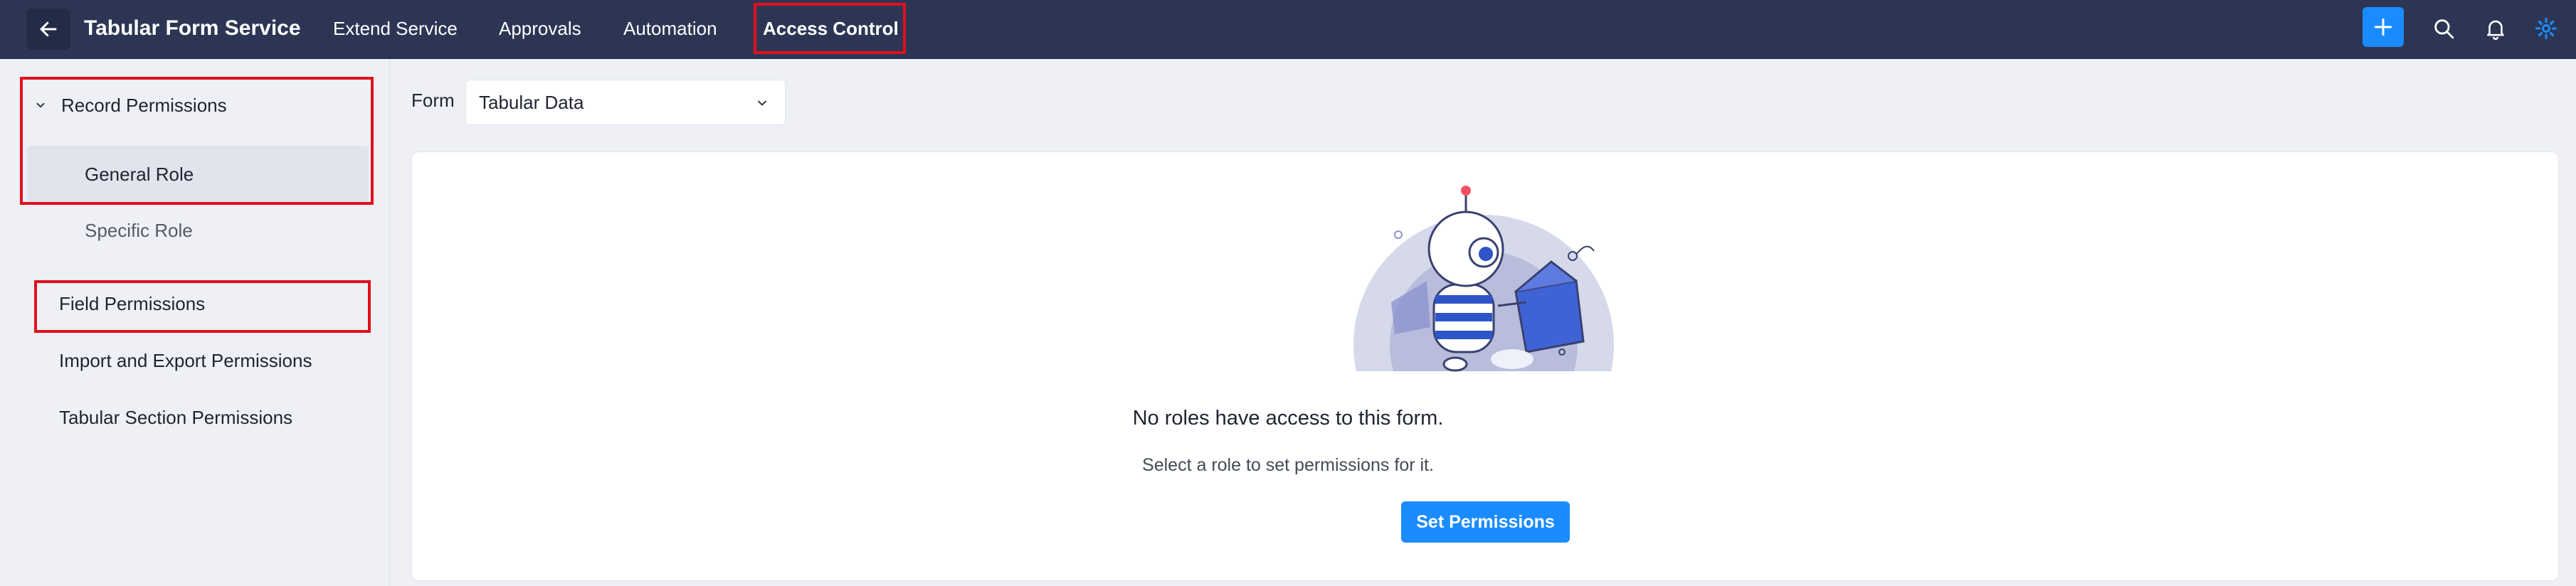 The width and height of the screenshot is (2576, 586). What do you see at coordinates (195, 231) in the screenshot?
I see `sidebar-item-specific-role: Specific Role` at bounding box center [195, 231].